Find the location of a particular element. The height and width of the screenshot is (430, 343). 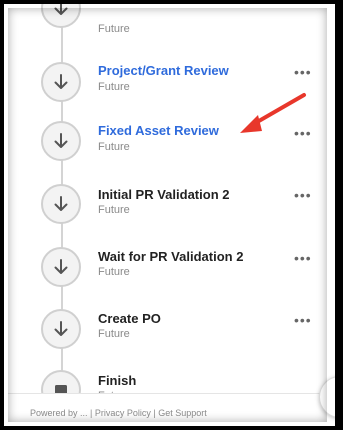

step-title: Wait for PR Validation 2 is located at coordinates (171, 256).